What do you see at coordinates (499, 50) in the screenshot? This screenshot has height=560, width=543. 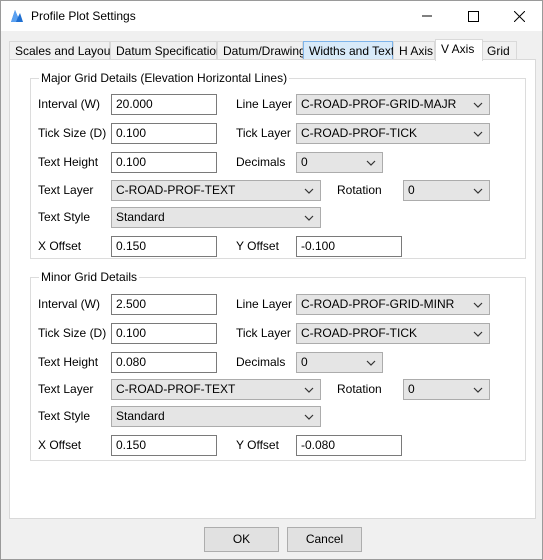 I see `tab-grid: Grid` at bounding box center [499, 50].